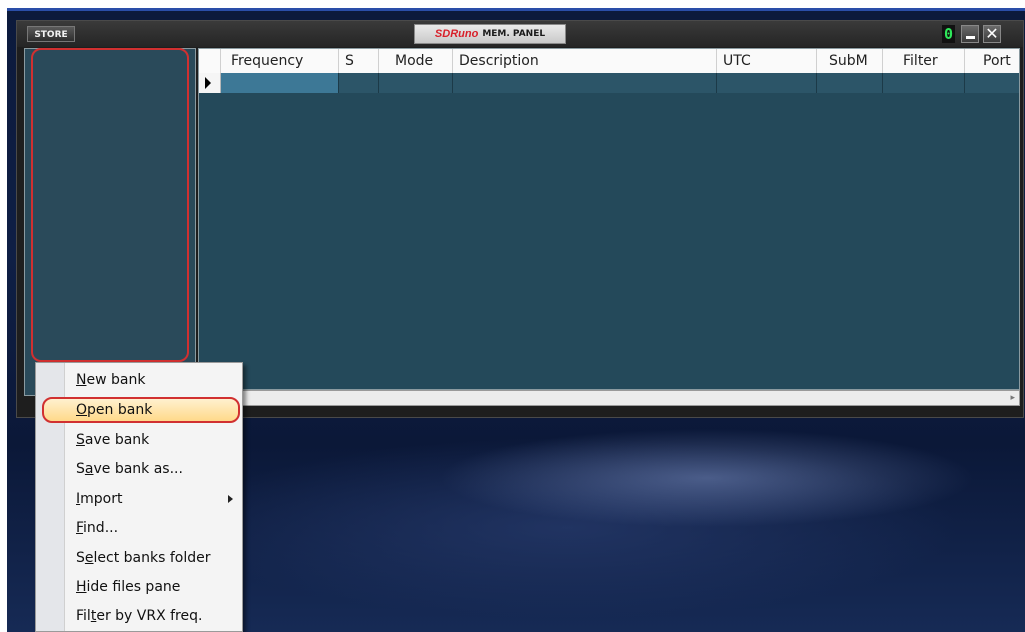 This screenshot has height=632, width=1025. I want to click on column-header-utc: UTC, so click(767, 61).